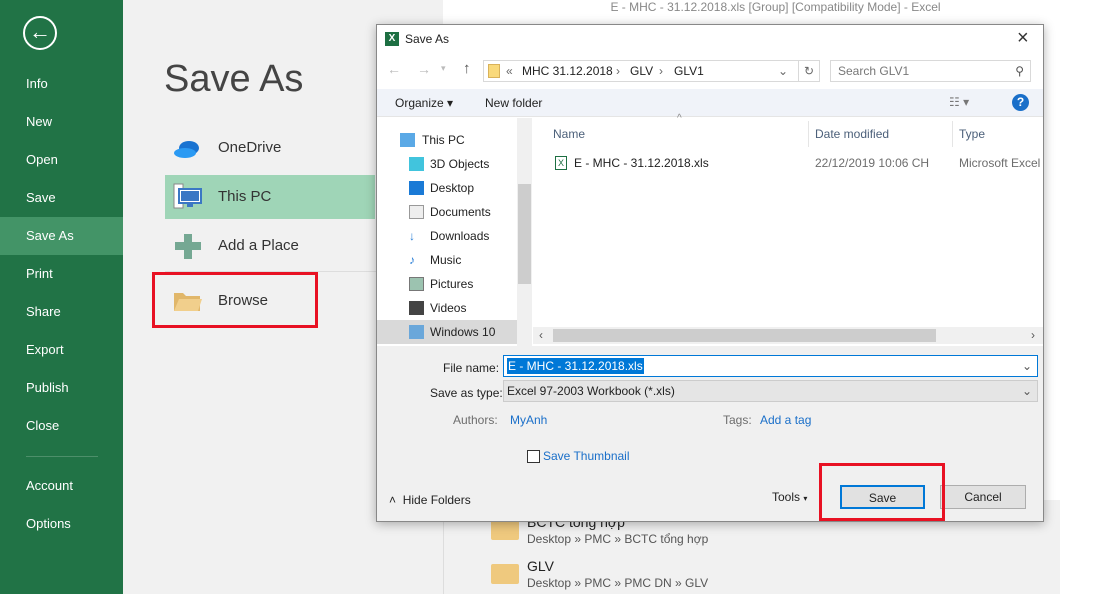 The image size is (1108, 594). Describe the element at coordinates (737, 420) in the screenshot. I see `tags-label: Tags:` at that location.